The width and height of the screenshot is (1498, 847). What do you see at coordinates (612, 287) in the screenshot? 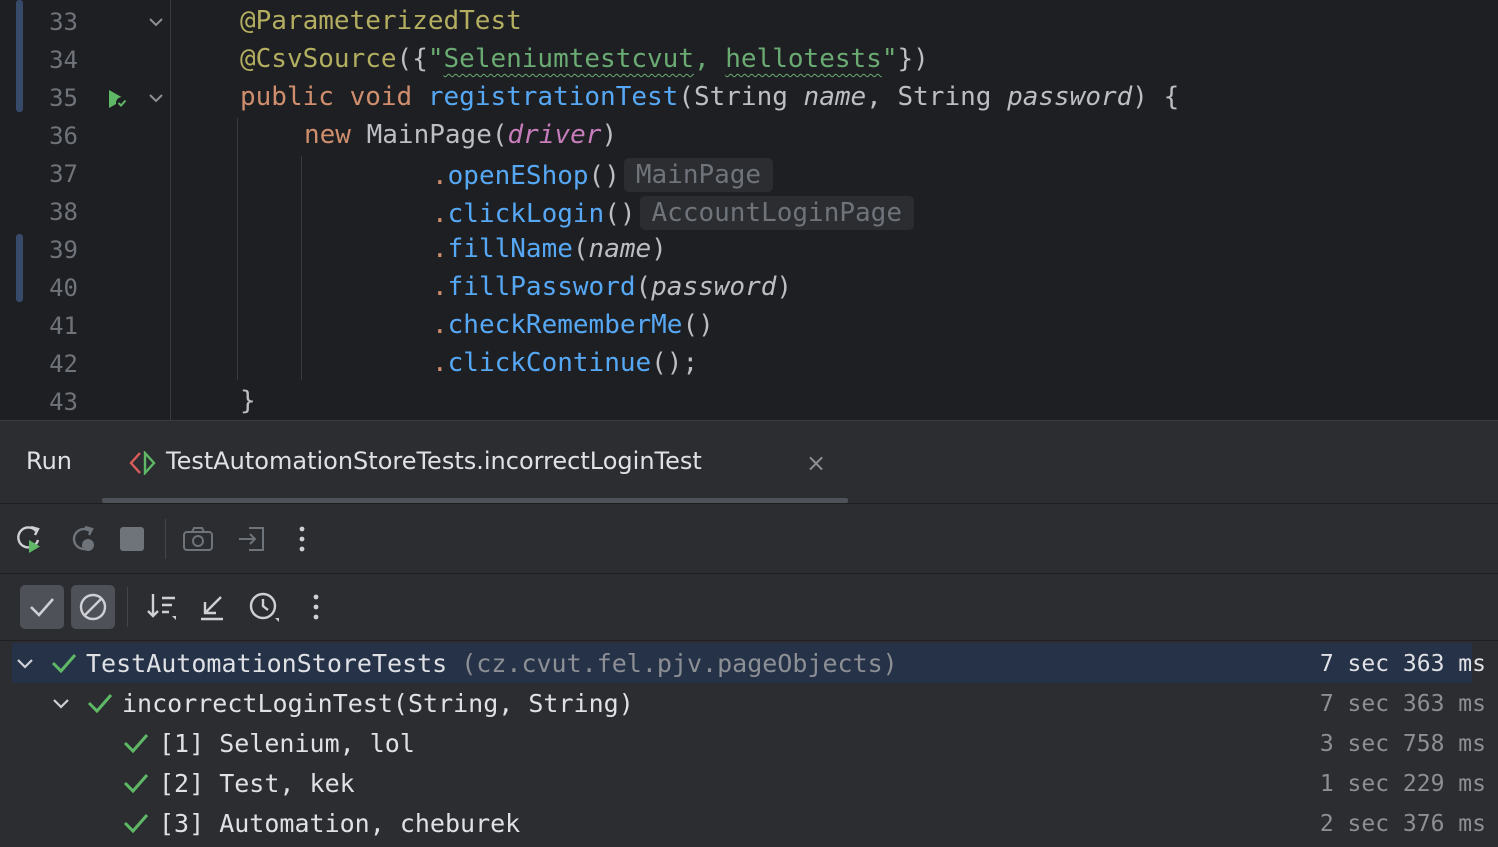
I see `code-text: .fillPassword(password)` at bounding box center [612, 287].